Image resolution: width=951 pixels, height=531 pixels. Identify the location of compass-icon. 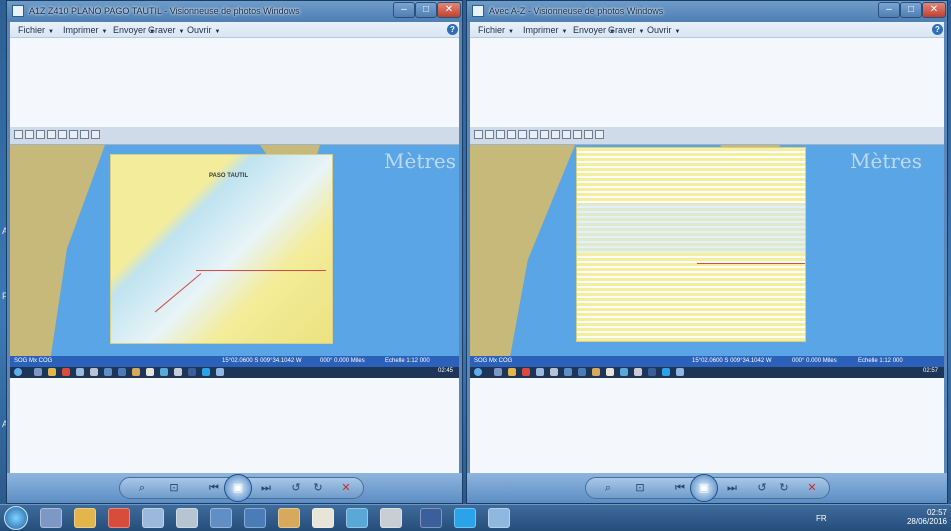
(255, 518).